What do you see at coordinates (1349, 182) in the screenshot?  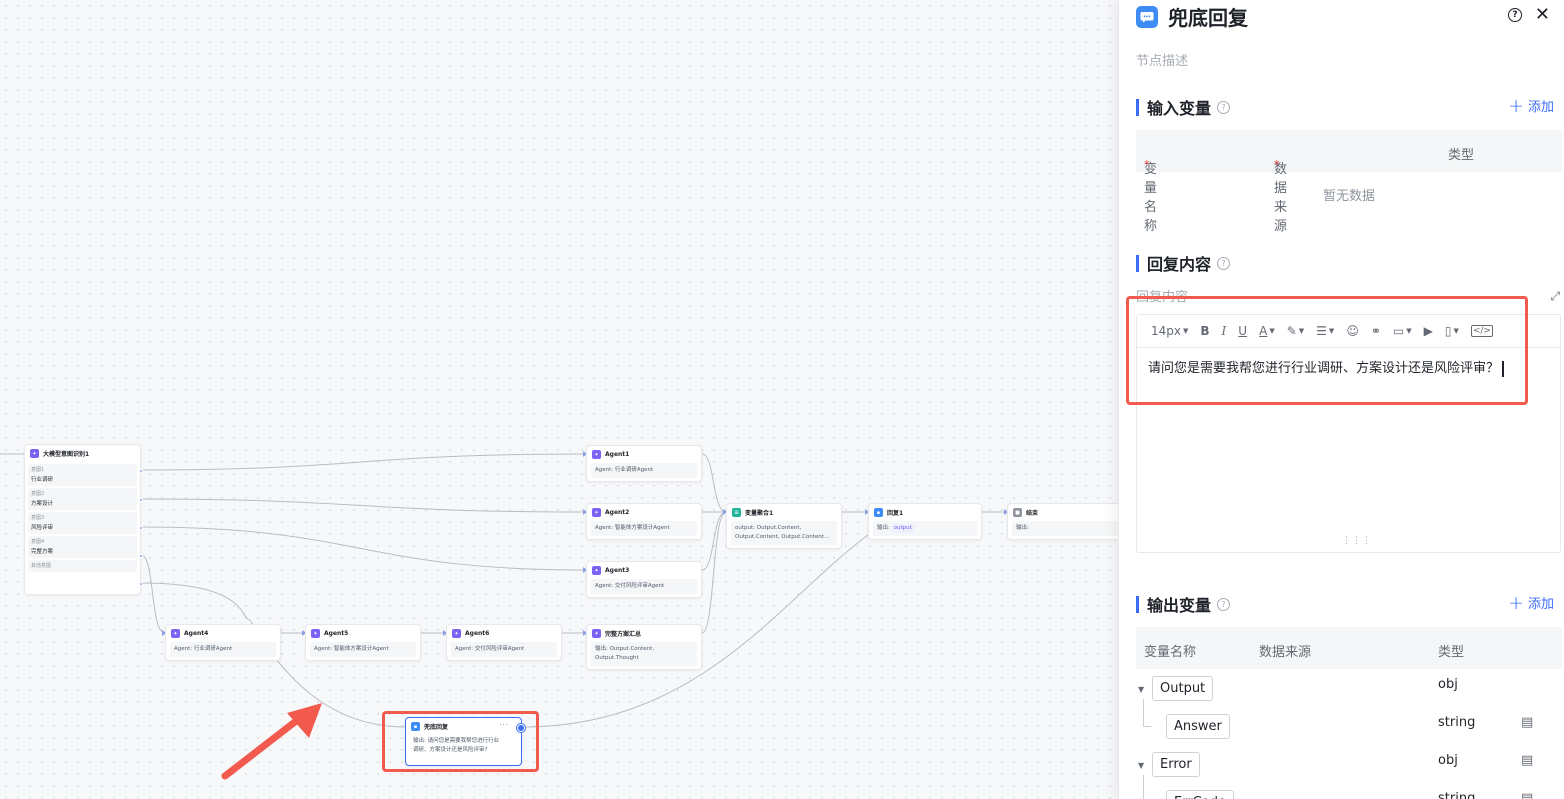 I see `input-table-header: 变量名称 * 数据来源 * 类型` at bounding box center [1349, 182].